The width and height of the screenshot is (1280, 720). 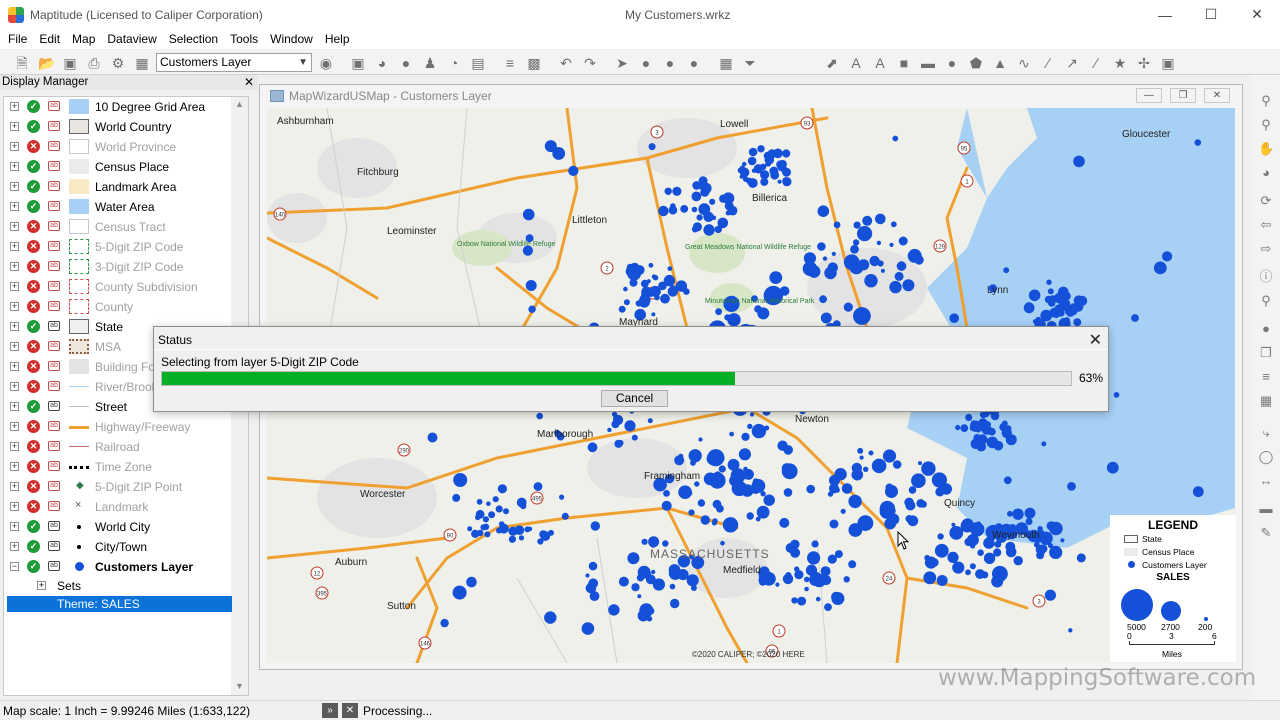 What do you see at coordinates (118, 267) in the screenshot?
I see `layer-row: + ✕ ab 3-Digit ZIP Code` at bounding box center [118, 267].